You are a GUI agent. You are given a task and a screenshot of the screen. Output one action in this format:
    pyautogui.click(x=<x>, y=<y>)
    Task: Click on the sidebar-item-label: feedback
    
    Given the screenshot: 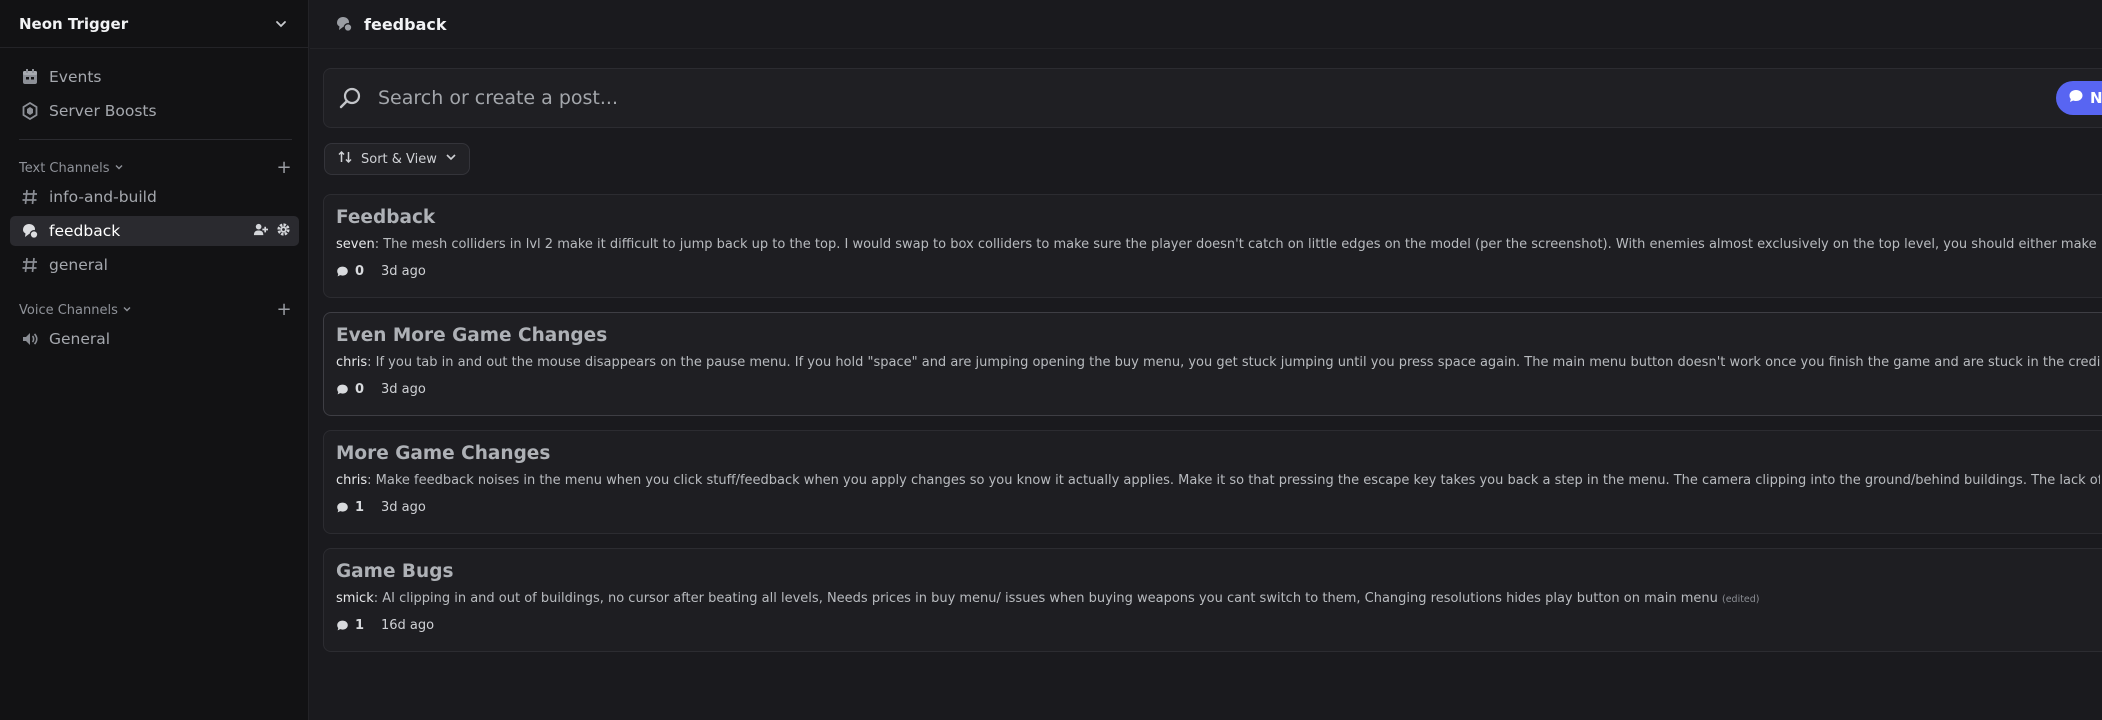 What is the action you would take?
    pyautogui.click(x=85, y=231)
    